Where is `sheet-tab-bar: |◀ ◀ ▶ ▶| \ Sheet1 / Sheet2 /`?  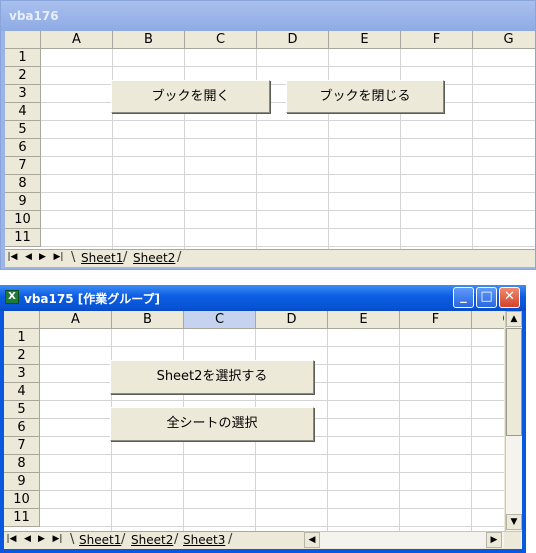 sheet-tab-bar: |◀ ◀ ▶ ▶| \ Sheet1 / Sheet2 / is located at coordinates (270, 258).